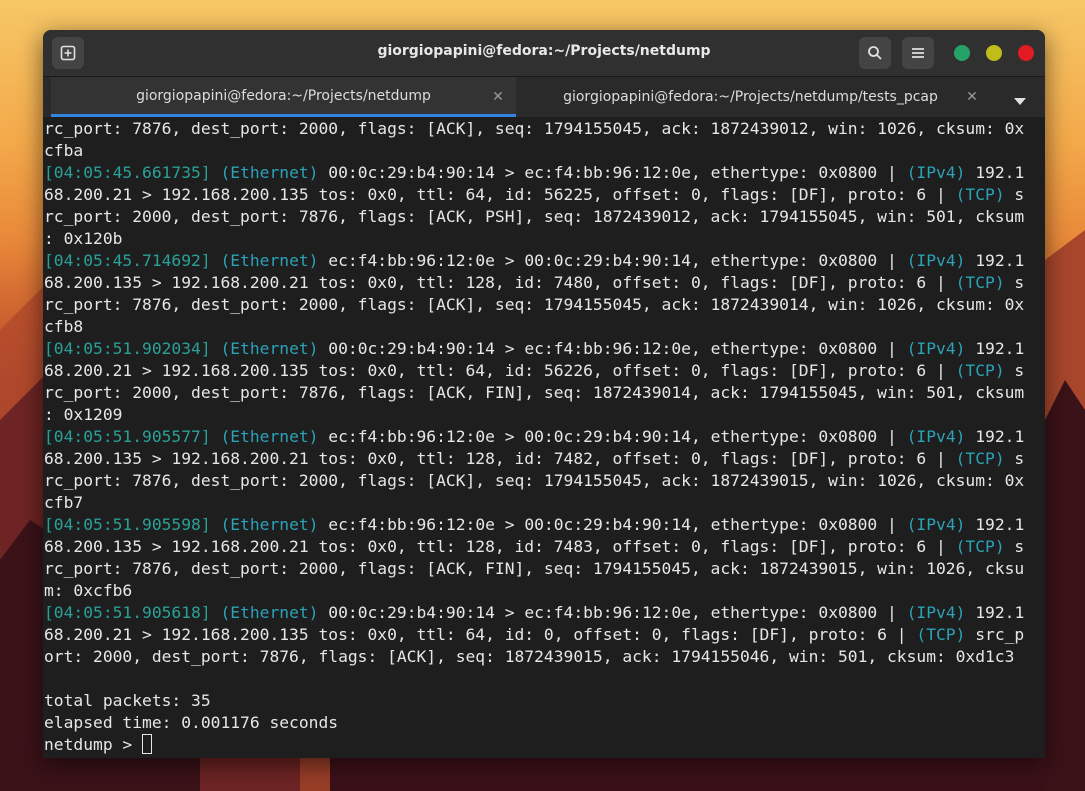  What do you see at coordinates (64, 326) in the screenshot?
I see `output-text: cfb8` at bounding box center [64, 326].